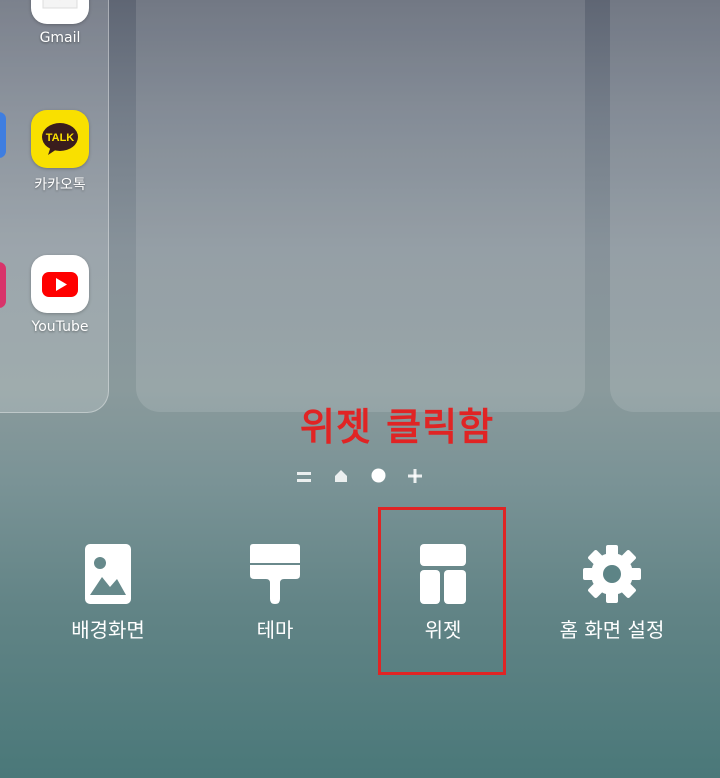  Describe the element at coordinates (60, 12) in the screenshot. I see `gmail-icon` at that location.